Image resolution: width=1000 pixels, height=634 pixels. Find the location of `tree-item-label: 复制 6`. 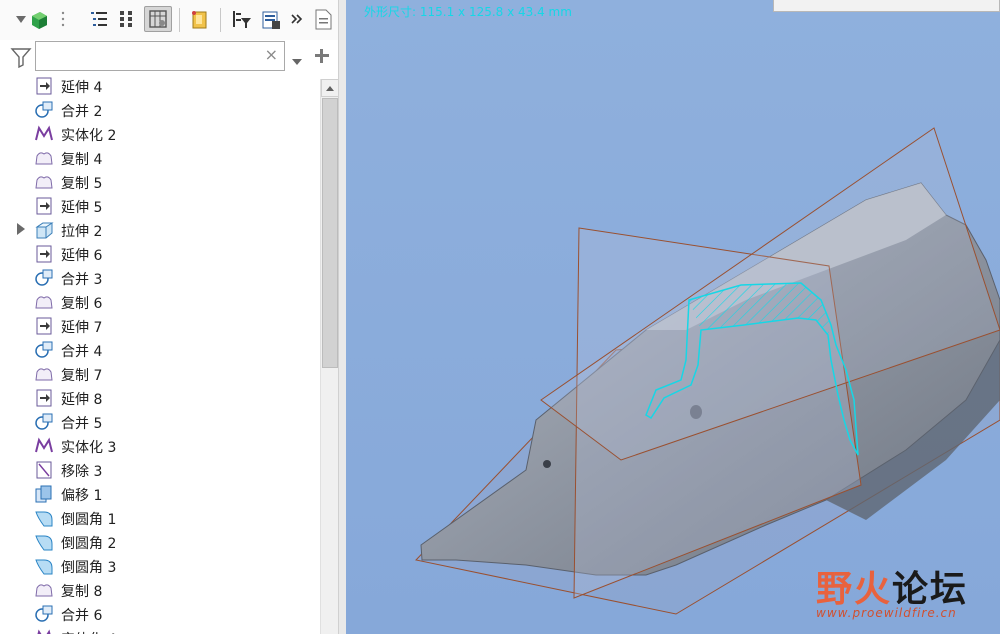

tree-item-label: 复制 6 is located at coordinates (82, 304).